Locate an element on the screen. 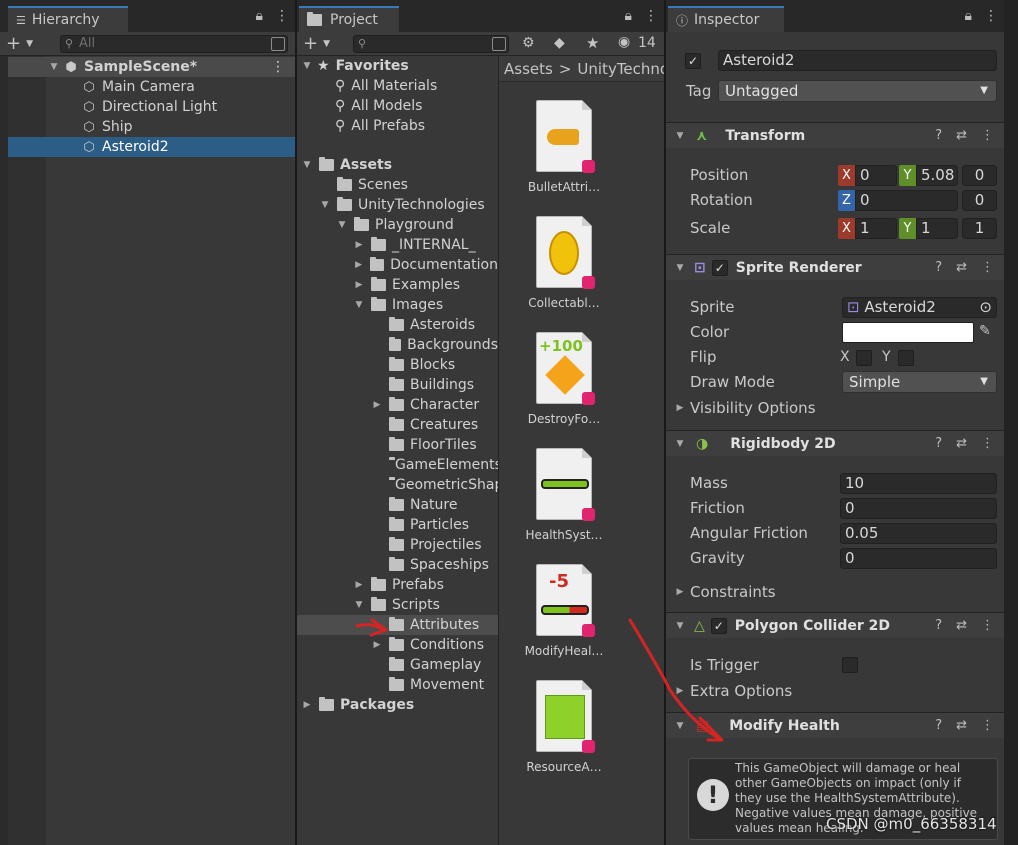 Image resolution: width=1018 pixels, height=845 pixels. scene-row: ▼ ⬢ SampleScene* ⋮ is located at coordinates (151, 67).